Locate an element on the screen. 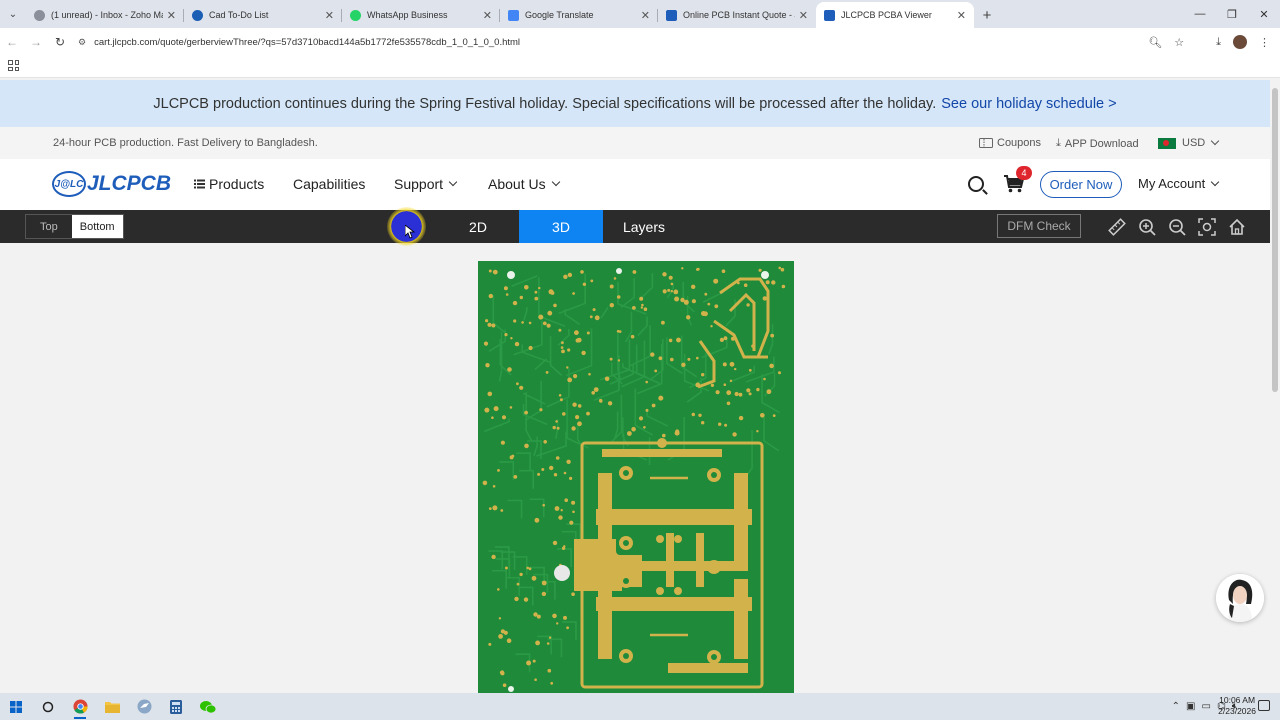 This screenshot has width=1280, height=720. fit-view-icon is located at coordinates (1207, 227).